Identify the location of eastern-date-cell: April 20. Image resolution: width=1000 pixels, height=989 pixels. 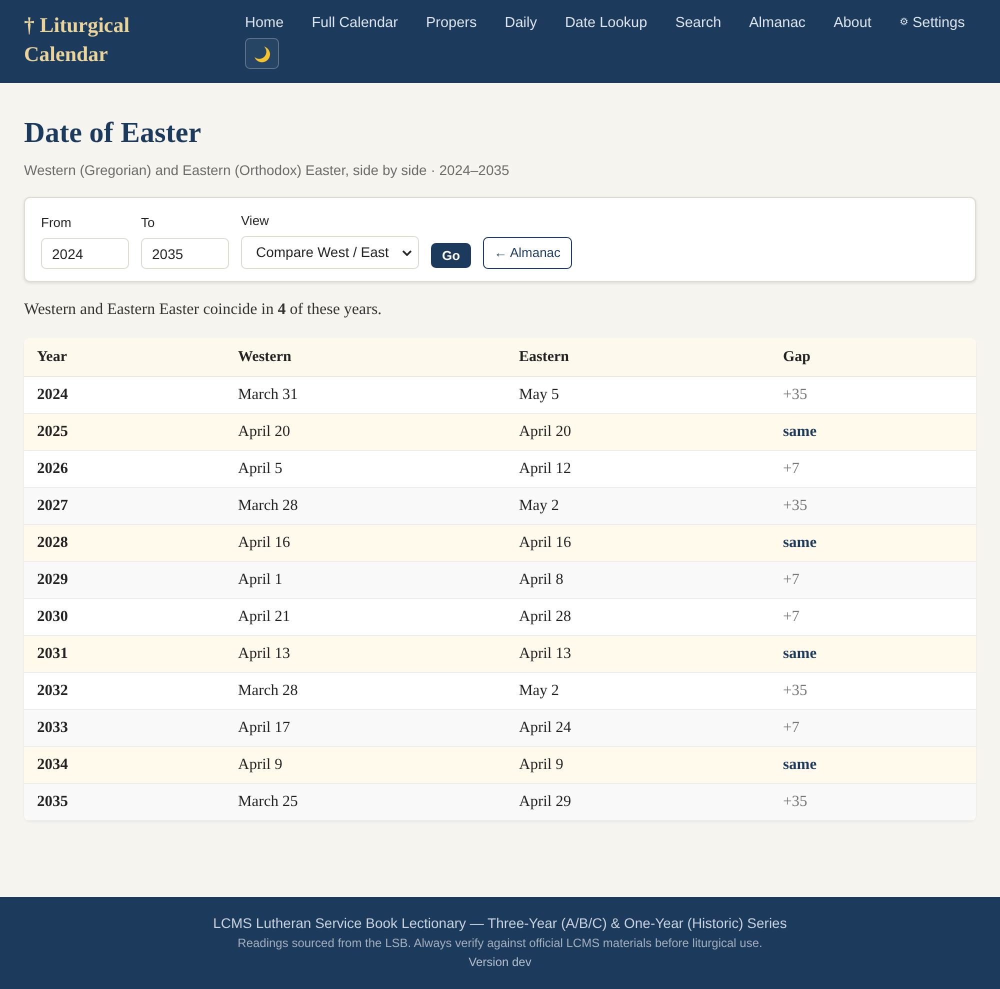
(638, 431).